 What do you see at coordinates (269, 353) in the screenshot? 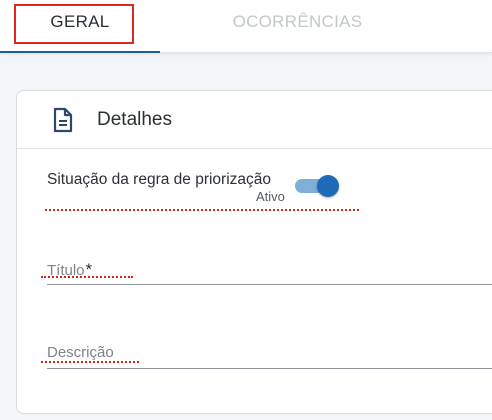
I see `descricao-field: Descrição` at bounding box center [269, 353].